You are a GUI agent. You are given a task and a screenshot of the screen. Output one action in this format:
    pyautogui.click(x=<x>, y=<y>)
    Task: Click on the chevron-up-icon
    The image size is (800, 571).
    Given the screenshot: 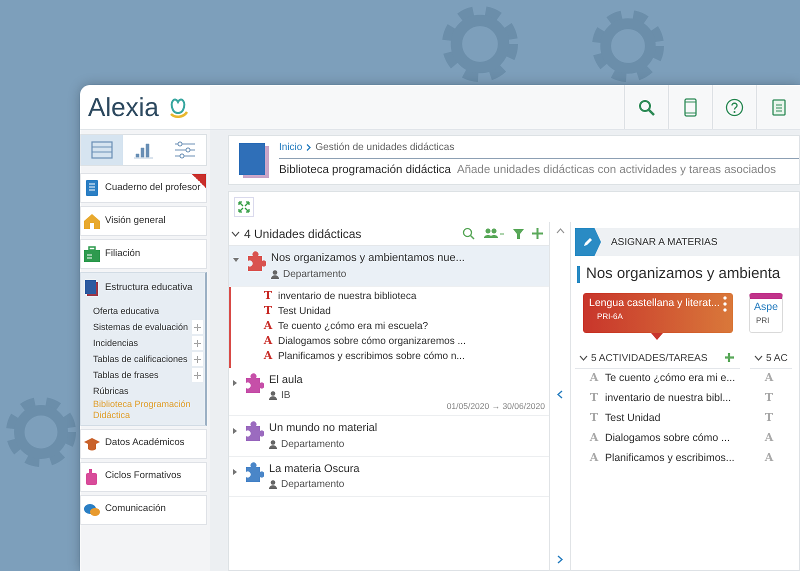 What is the action you would take?
    pyautogui.click(x=560, y=231)
    